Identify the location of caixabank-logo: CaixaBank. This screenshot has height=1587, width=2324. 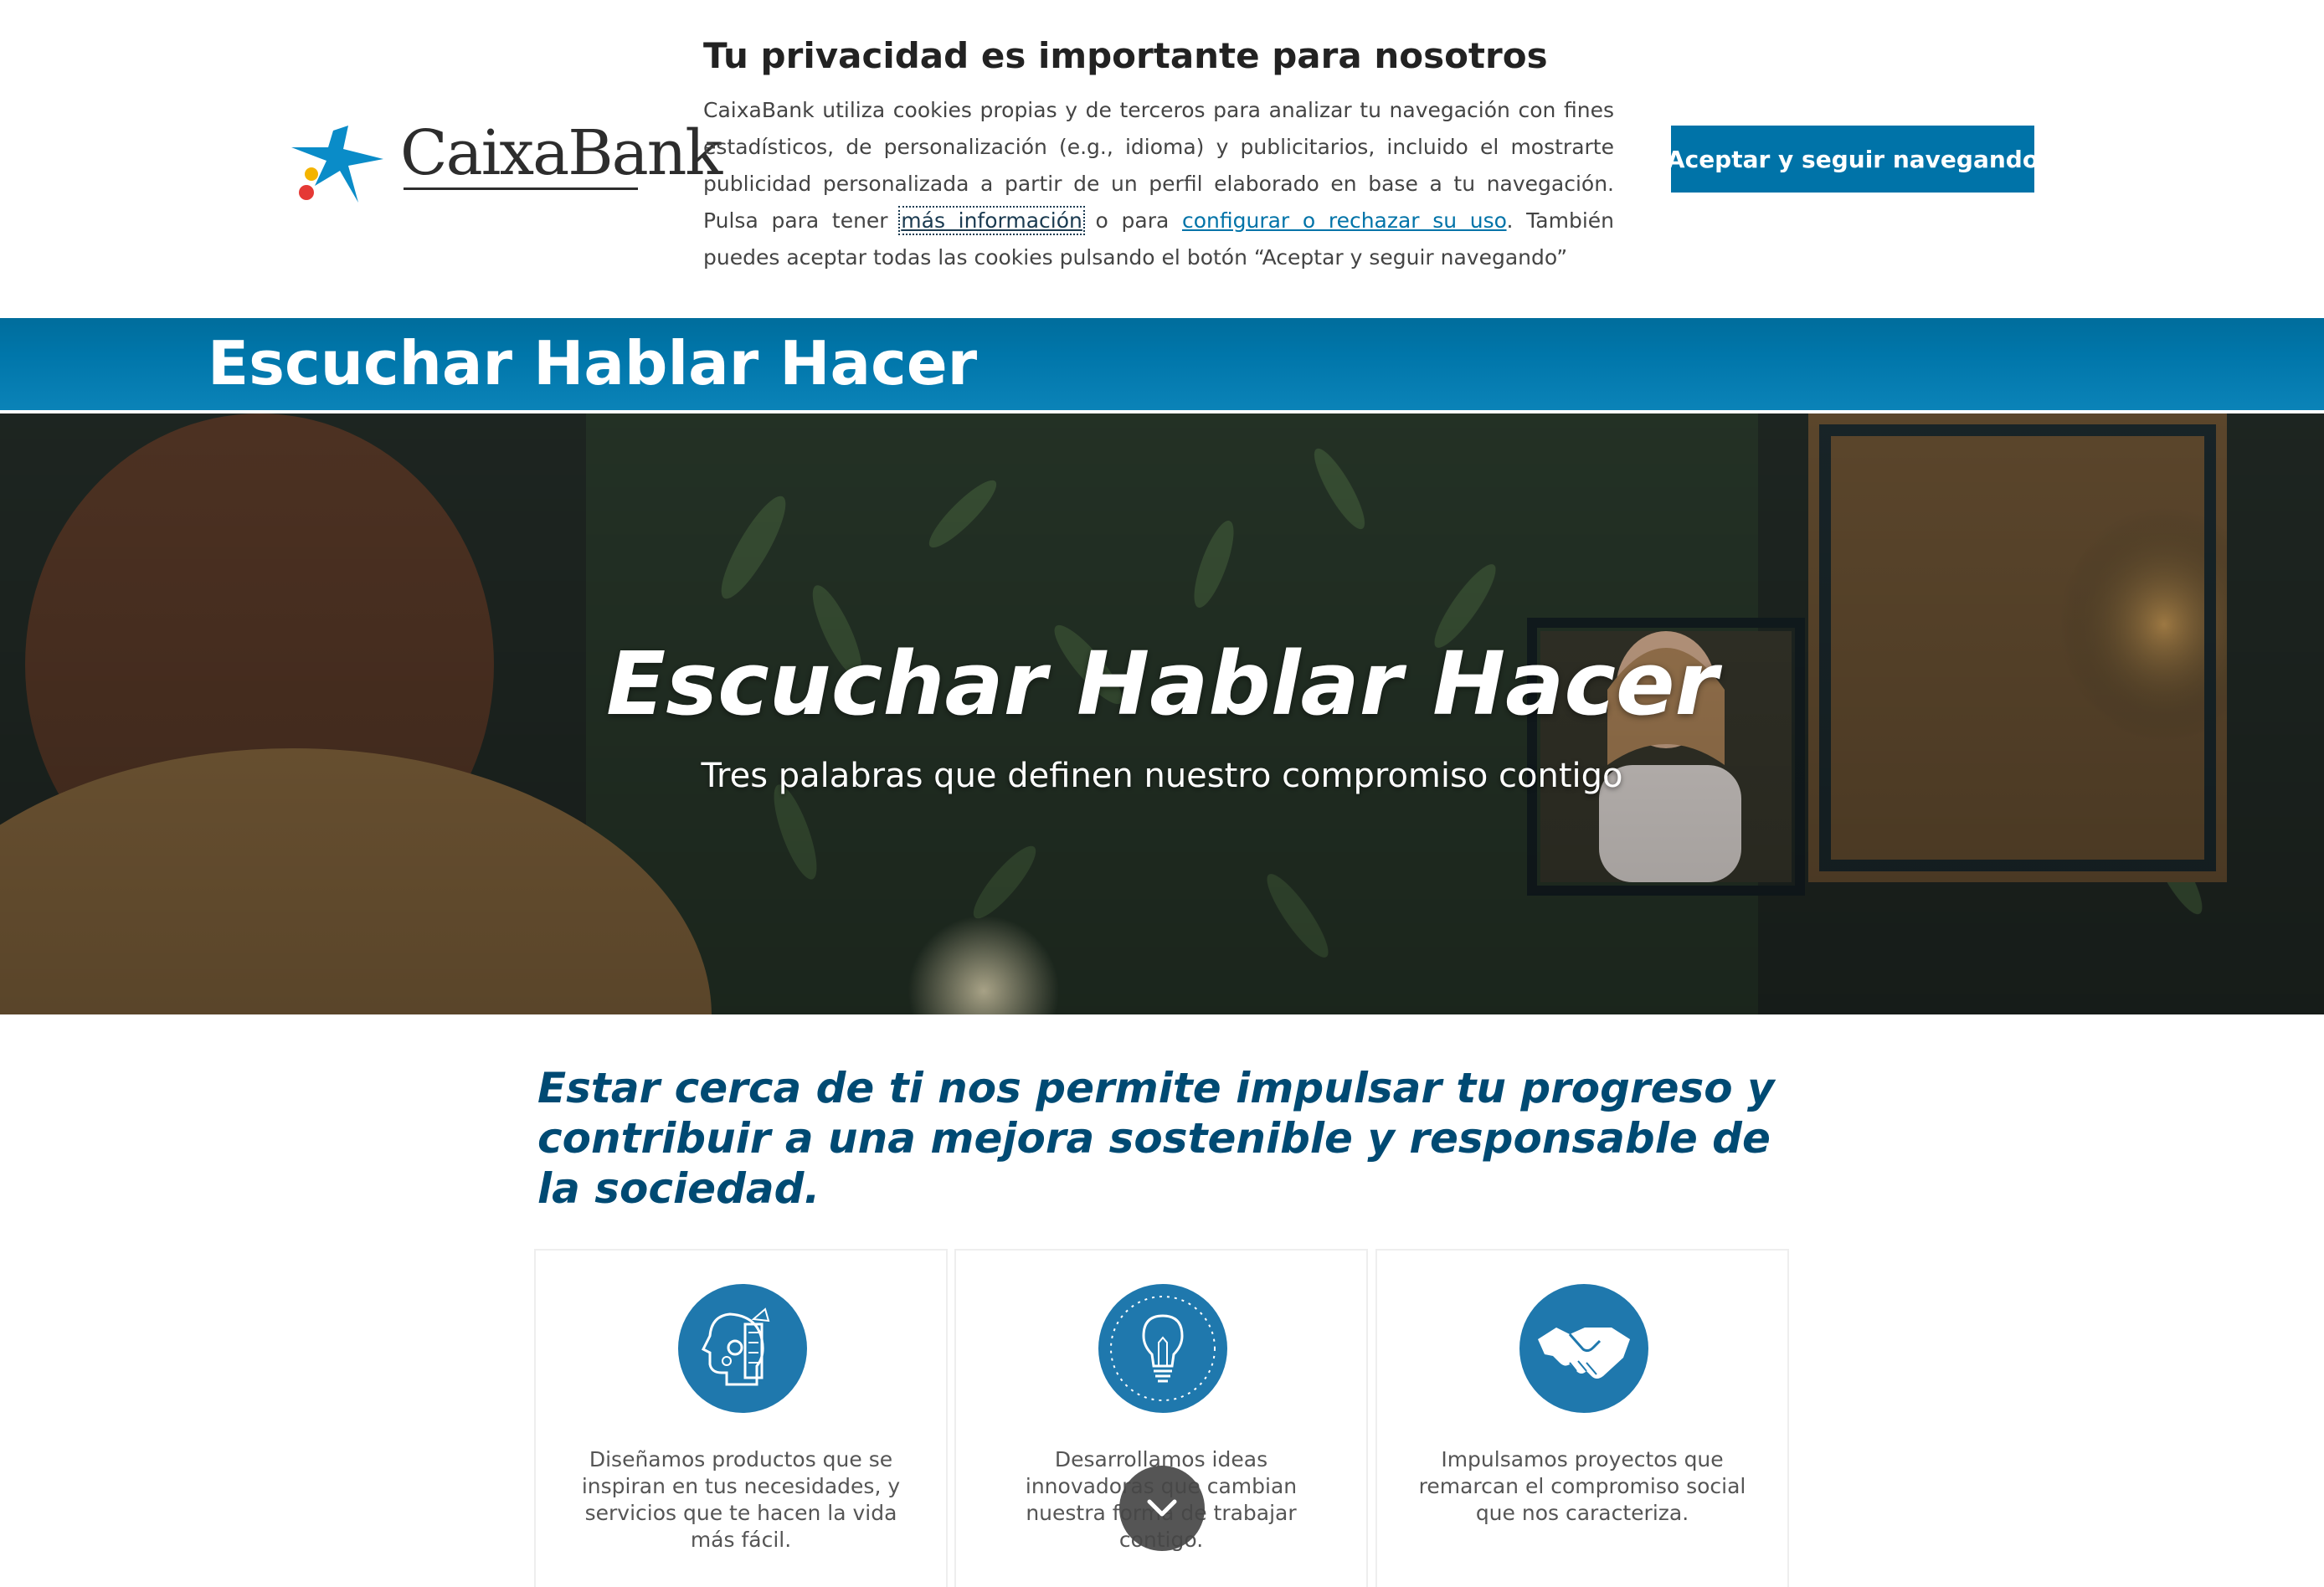
(506, 164).